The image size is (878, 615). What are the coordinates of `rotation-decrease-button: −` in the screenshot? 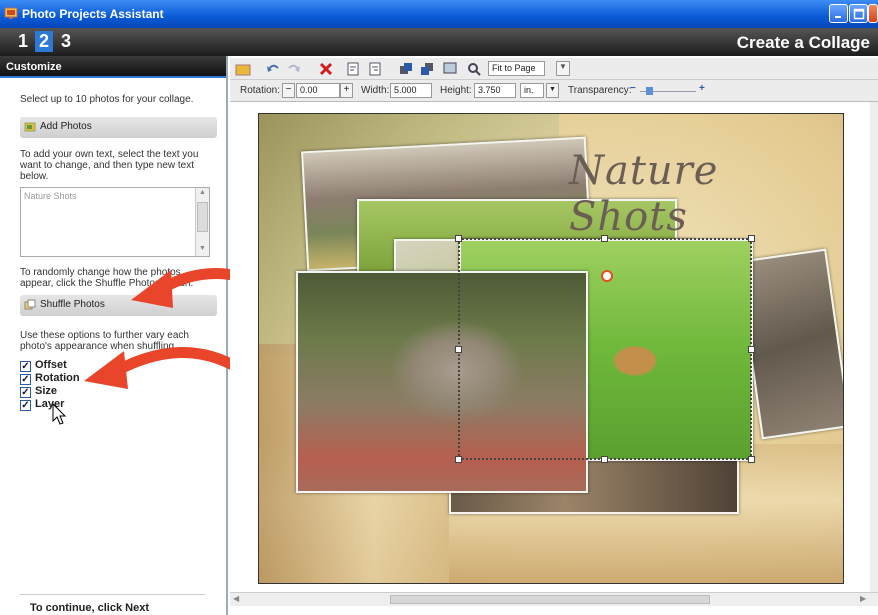 It's located at (288, 90).